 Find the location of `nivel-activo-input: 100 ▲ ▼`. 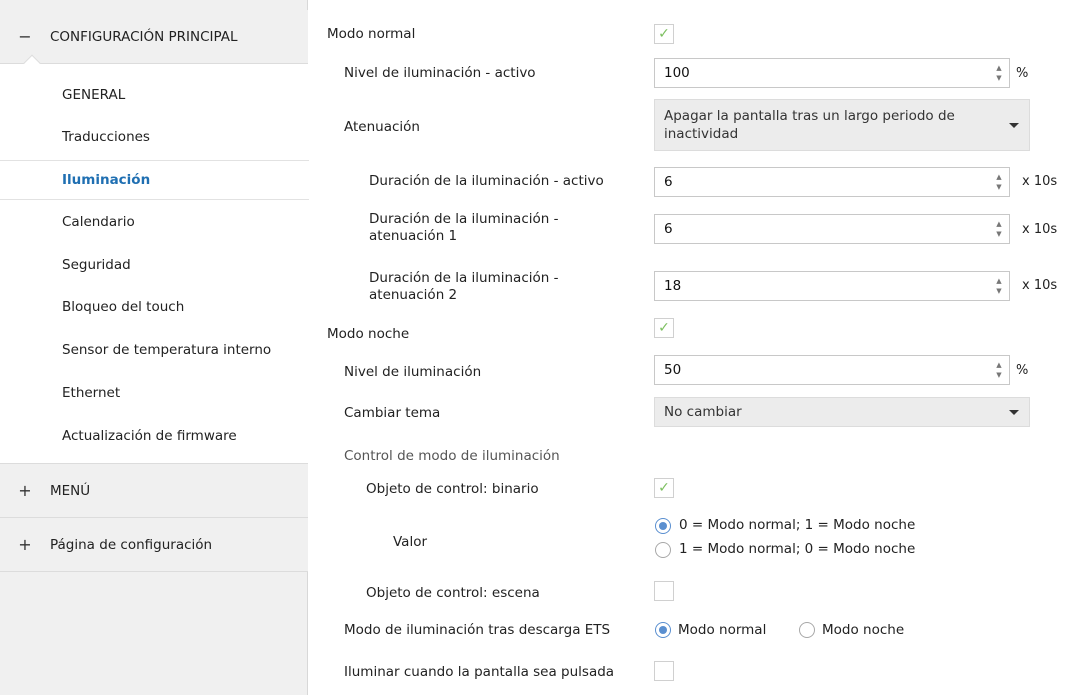

nivel-activo-input: 100 ▲ ▼ is located at coordinates (832, 73).